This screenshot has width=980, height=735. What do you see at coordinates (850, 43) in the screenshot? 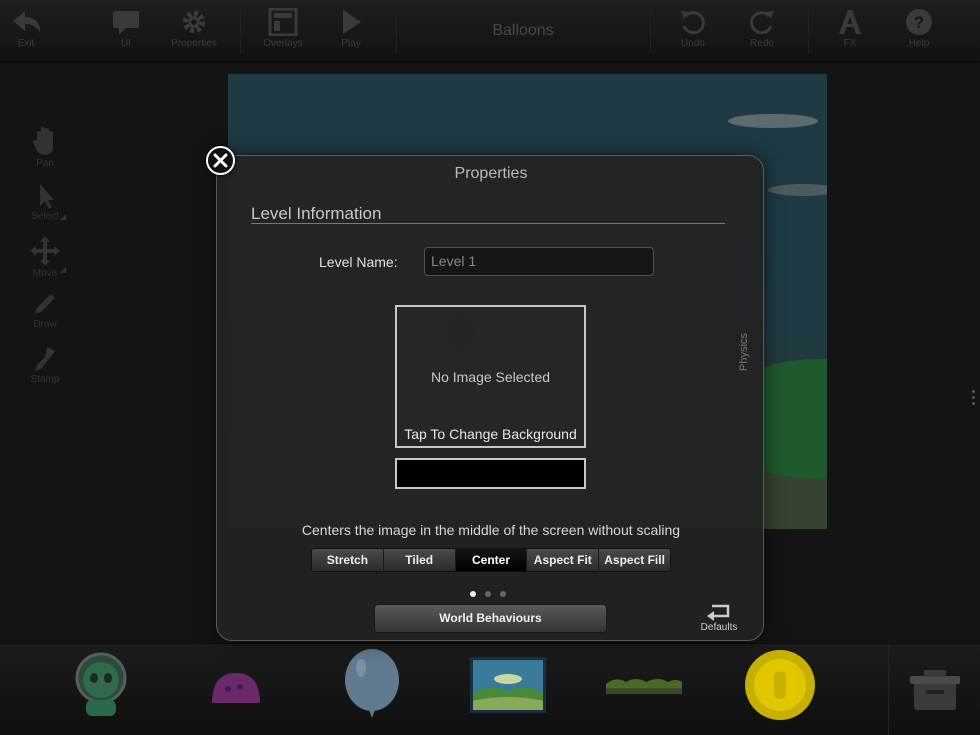
I see `fx-label: FX` at bounding box center [850, 43].